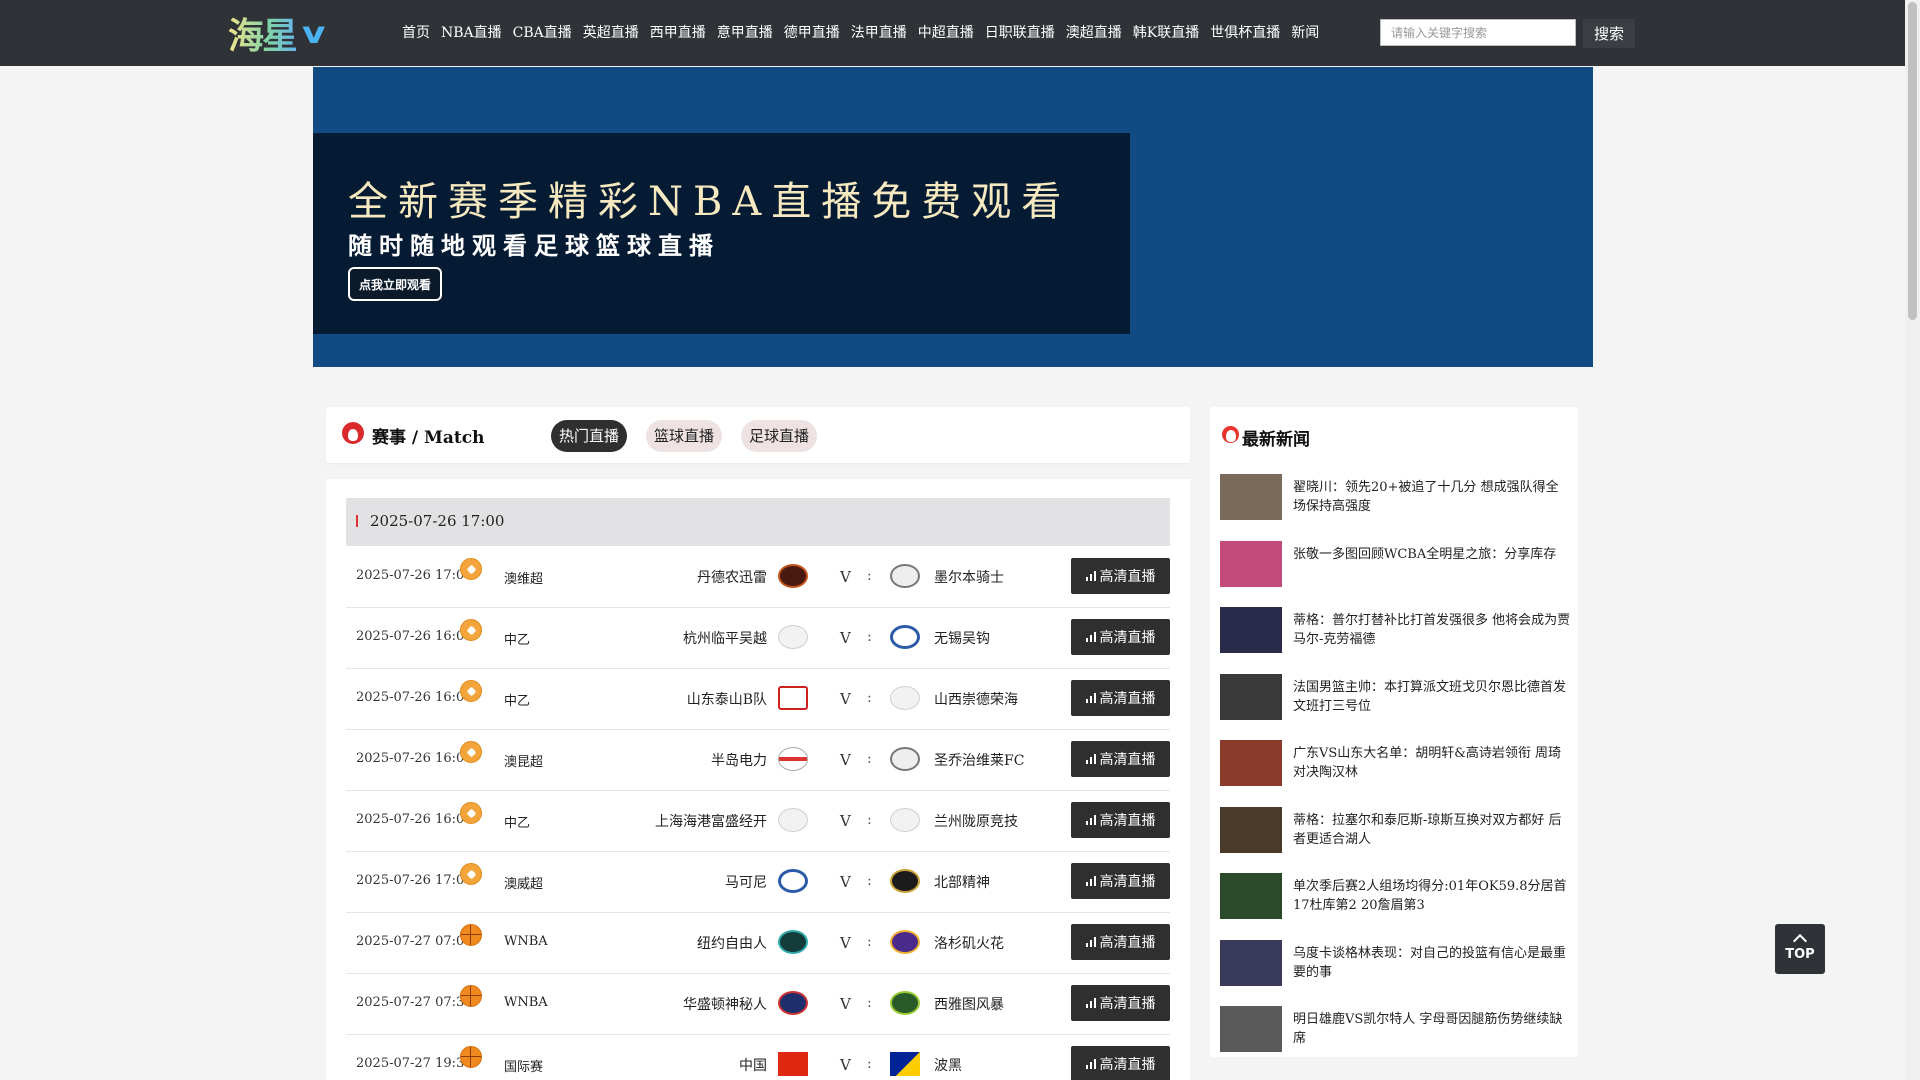 The height and width of the screenshot is (1080, 1920). I want to click on soccer-icon, so click(471, 630).